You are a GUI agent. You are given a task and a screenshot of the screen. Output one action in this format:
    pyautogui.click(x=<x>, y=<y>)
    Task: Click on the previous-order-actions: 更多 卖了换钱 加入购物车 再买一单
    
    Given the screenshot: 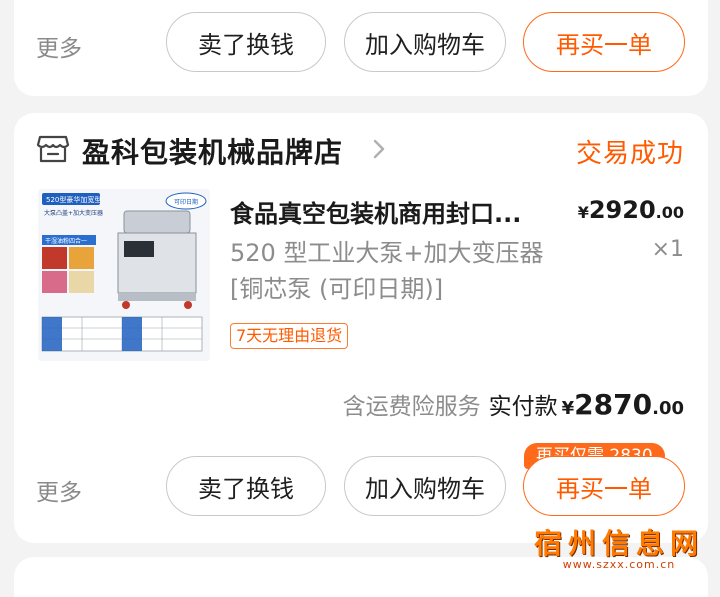 What is the action you would take?
    pyautogui.click(x=361, y=44)
    